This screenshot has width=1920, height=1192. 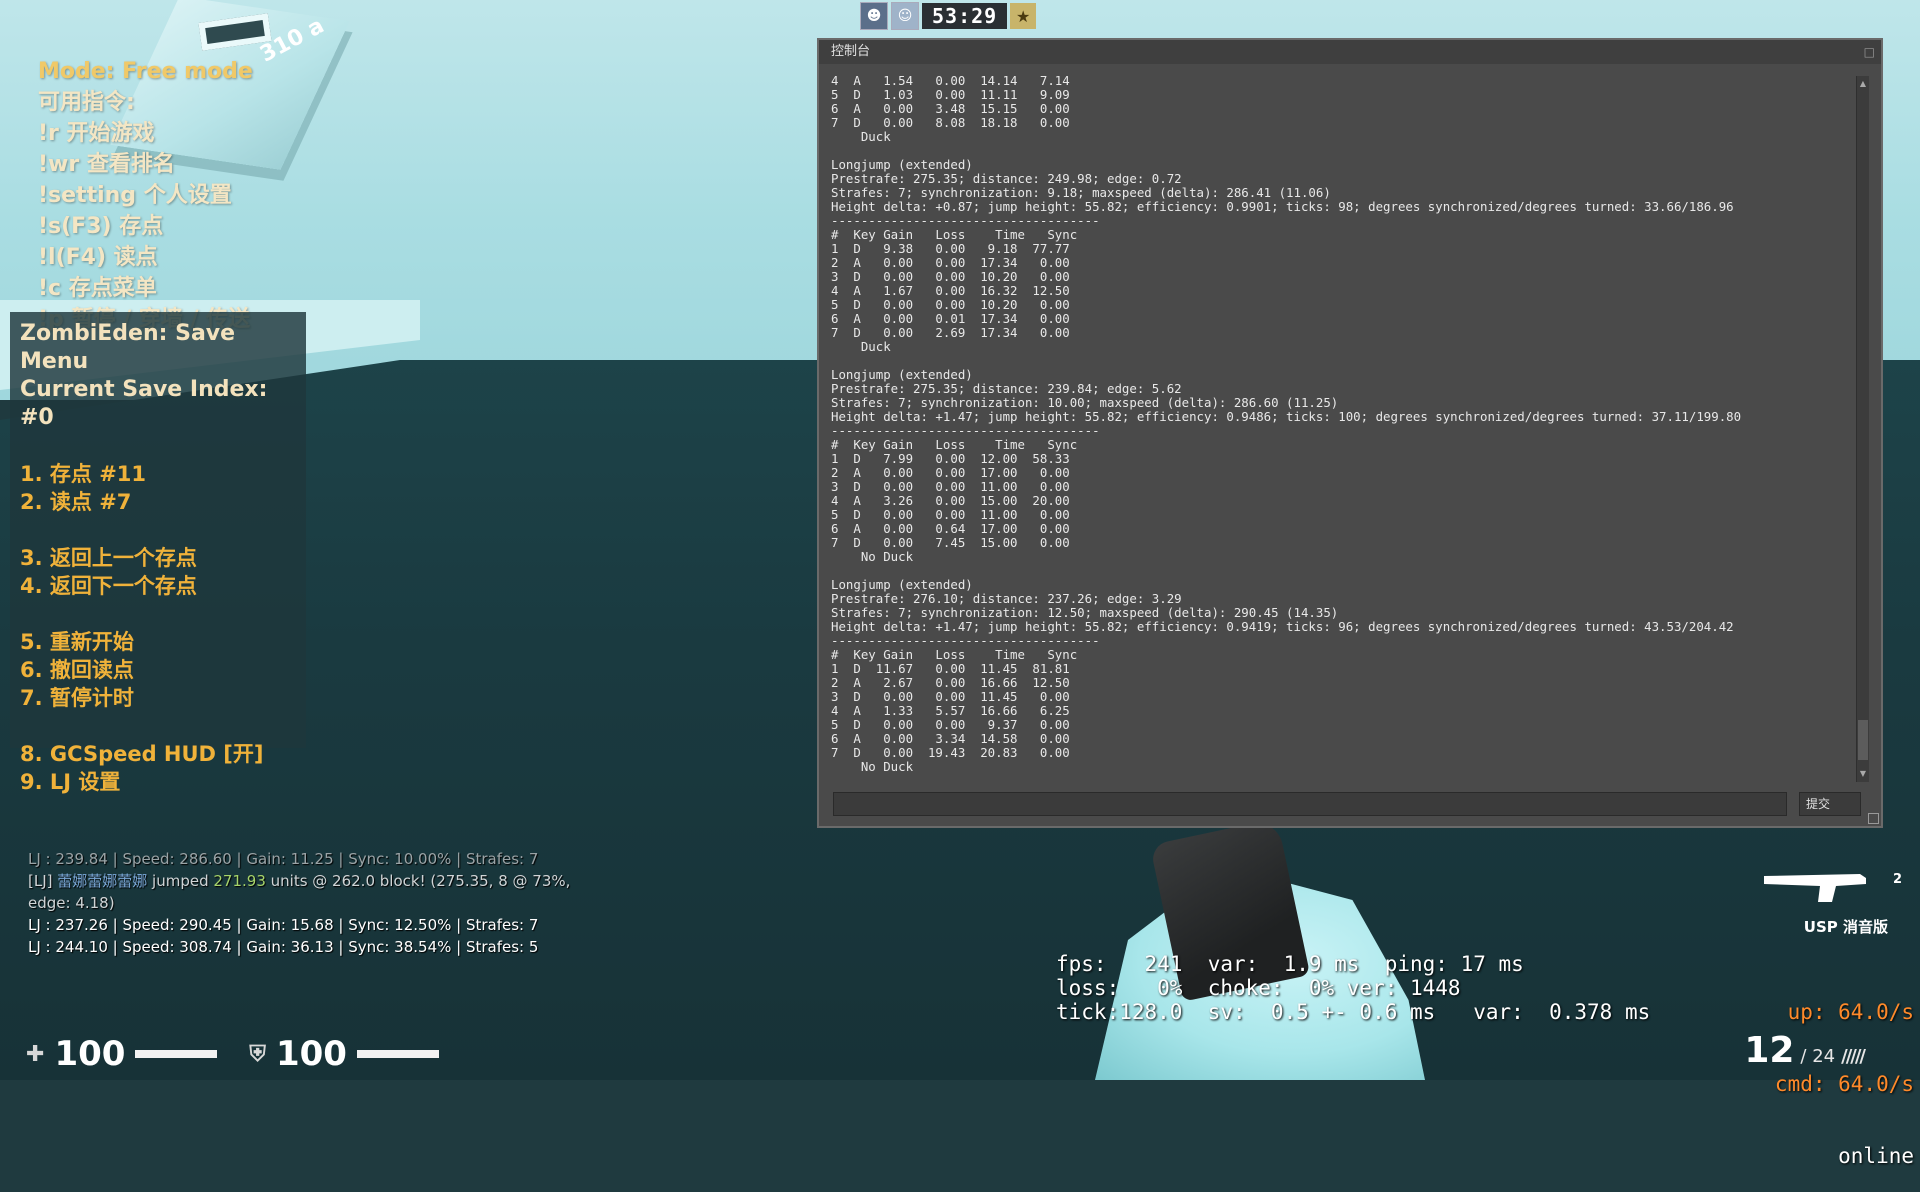 I want to click on weapon-panel: 2 USP 消音版, so click(x=1822, y=921).